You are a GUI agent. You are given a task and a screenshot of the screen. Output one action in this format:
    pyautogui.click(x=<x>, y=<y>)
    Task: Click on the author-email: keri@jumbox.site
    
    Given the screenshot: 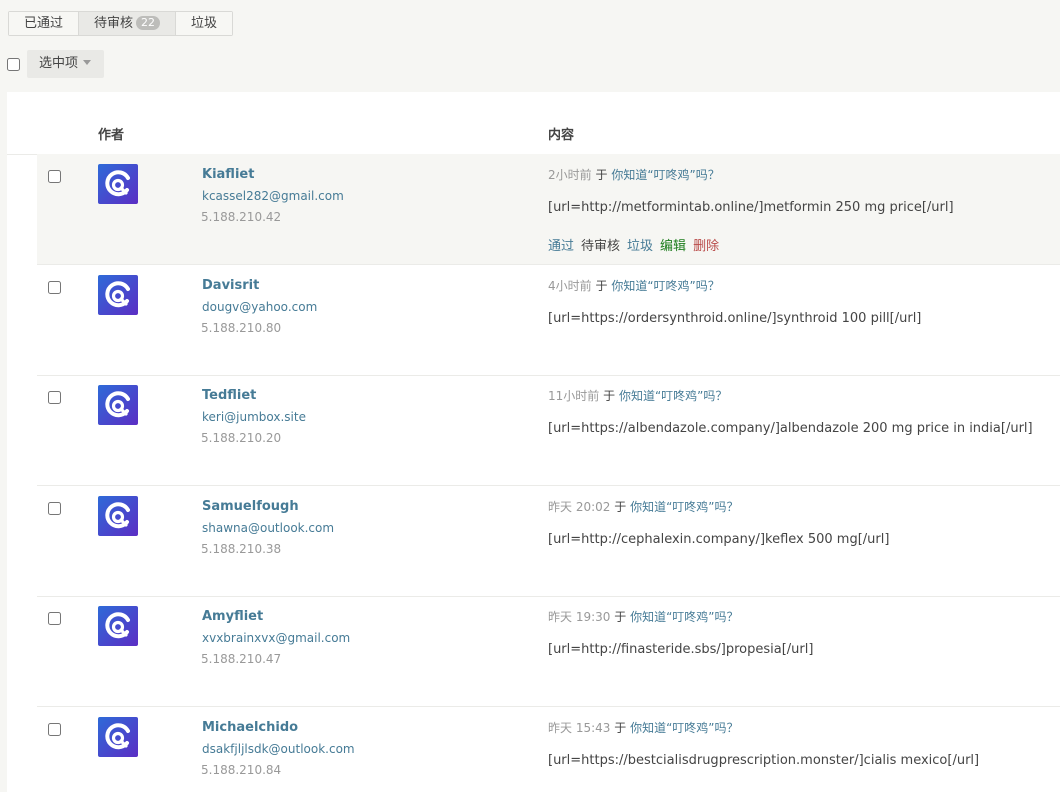 What is the action you would take?
    pyautogui.click(x=254, y=417)
    